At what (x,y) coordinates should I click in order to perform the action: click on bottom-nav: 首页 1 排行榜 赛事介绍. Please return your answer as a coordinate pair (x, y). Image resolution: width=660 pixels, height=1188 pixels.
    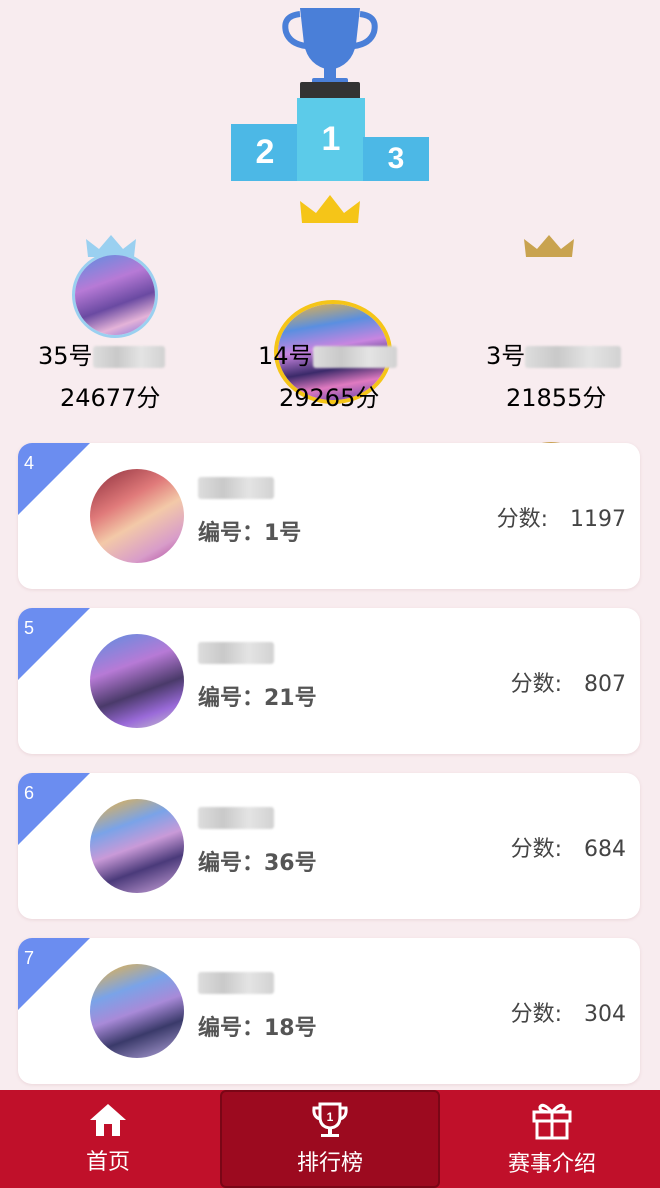
    Looking at the image, I should click on (330, 1139).